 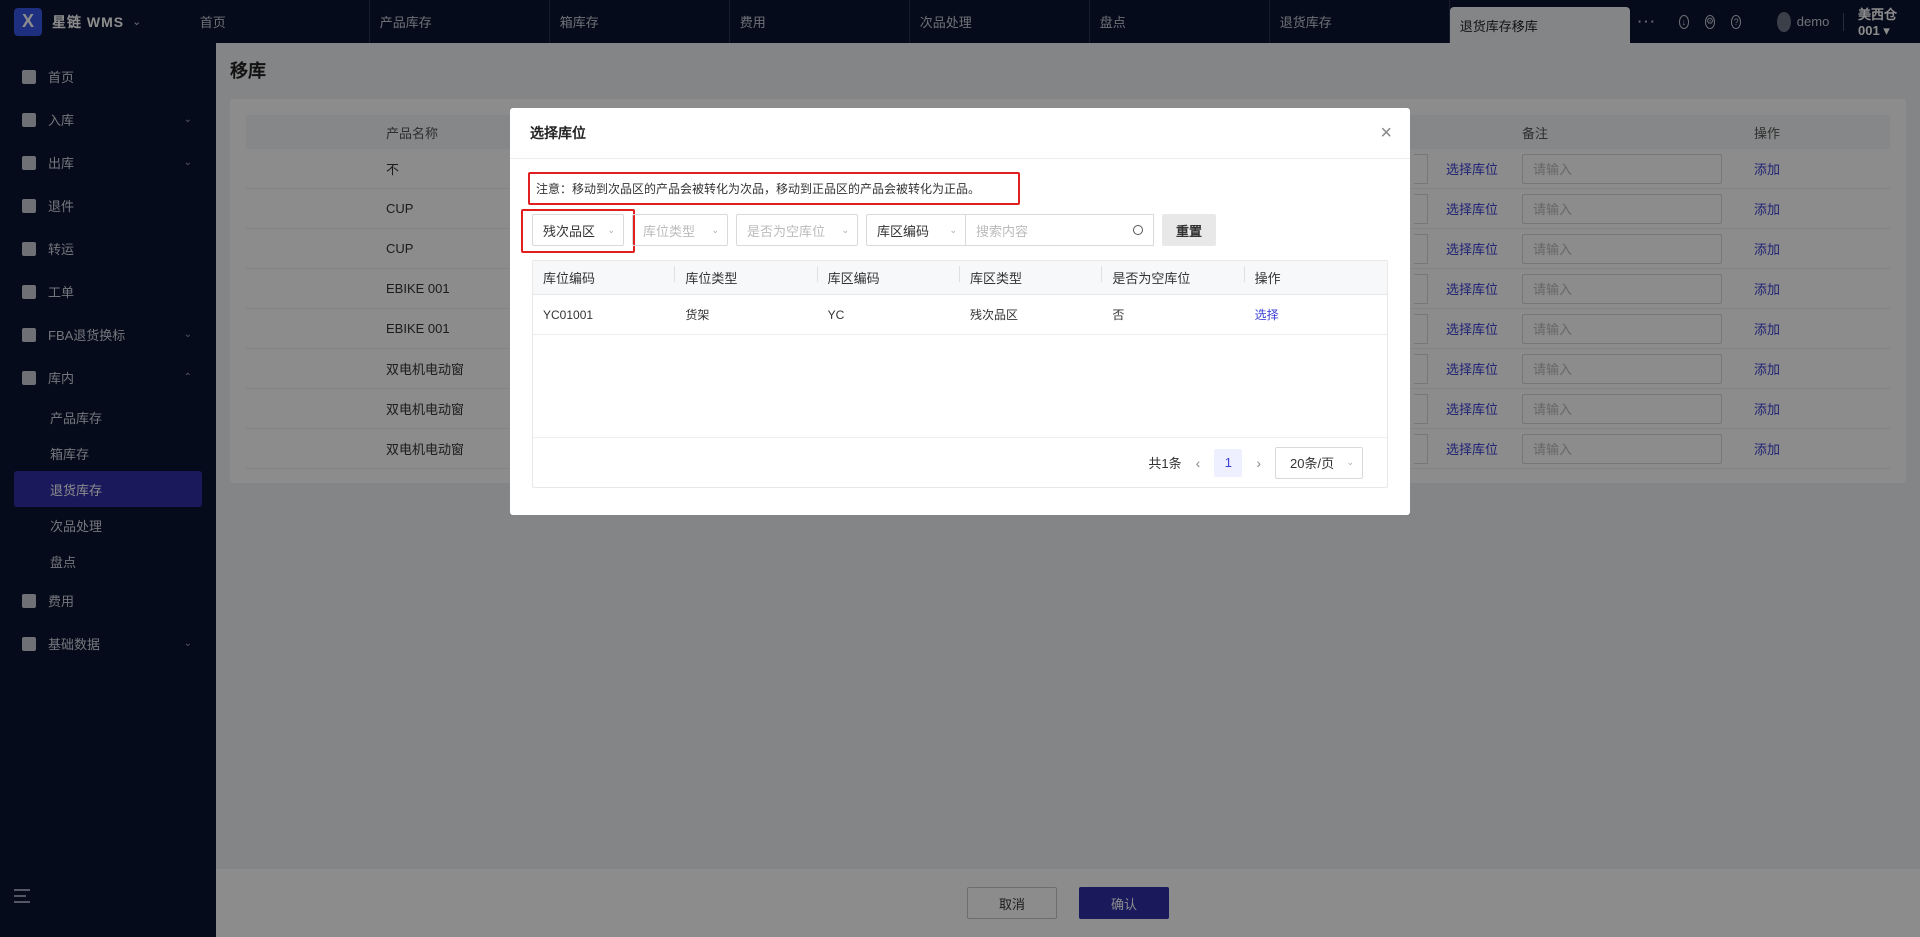 I want to click on page-number: 1, so click(x=1228, y=462).